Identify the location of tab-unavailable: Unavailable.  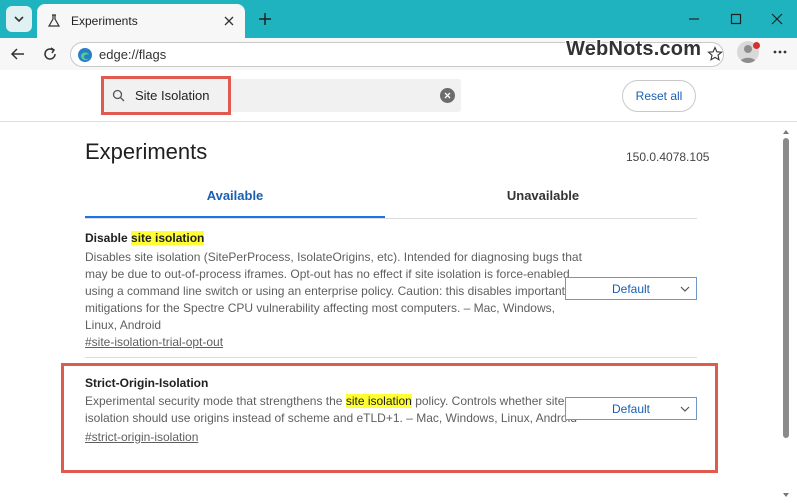
(543, 203).